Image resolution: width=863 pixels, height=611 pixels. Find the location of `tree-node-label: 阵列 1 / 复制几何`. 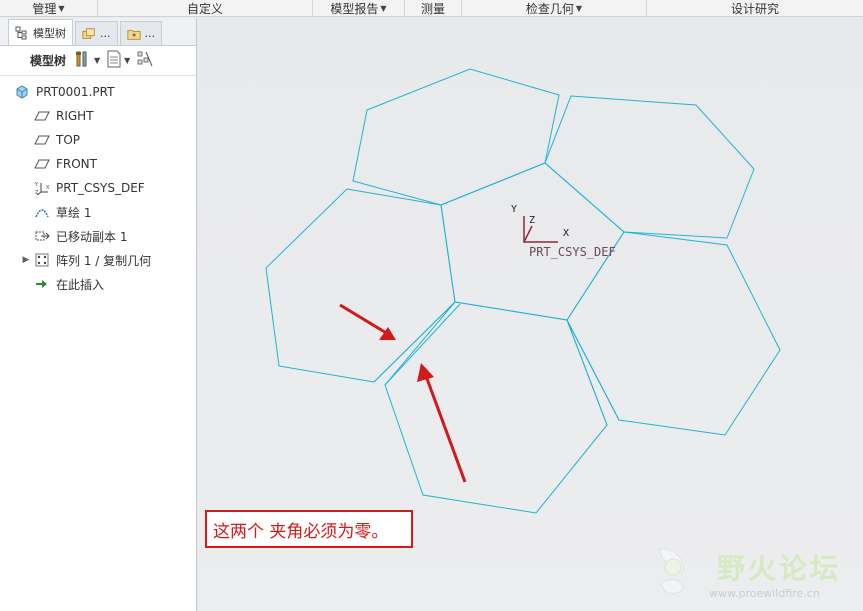

tree-node-label: 阵列 1 / 复制几何 is located at coordinates (104, 260).